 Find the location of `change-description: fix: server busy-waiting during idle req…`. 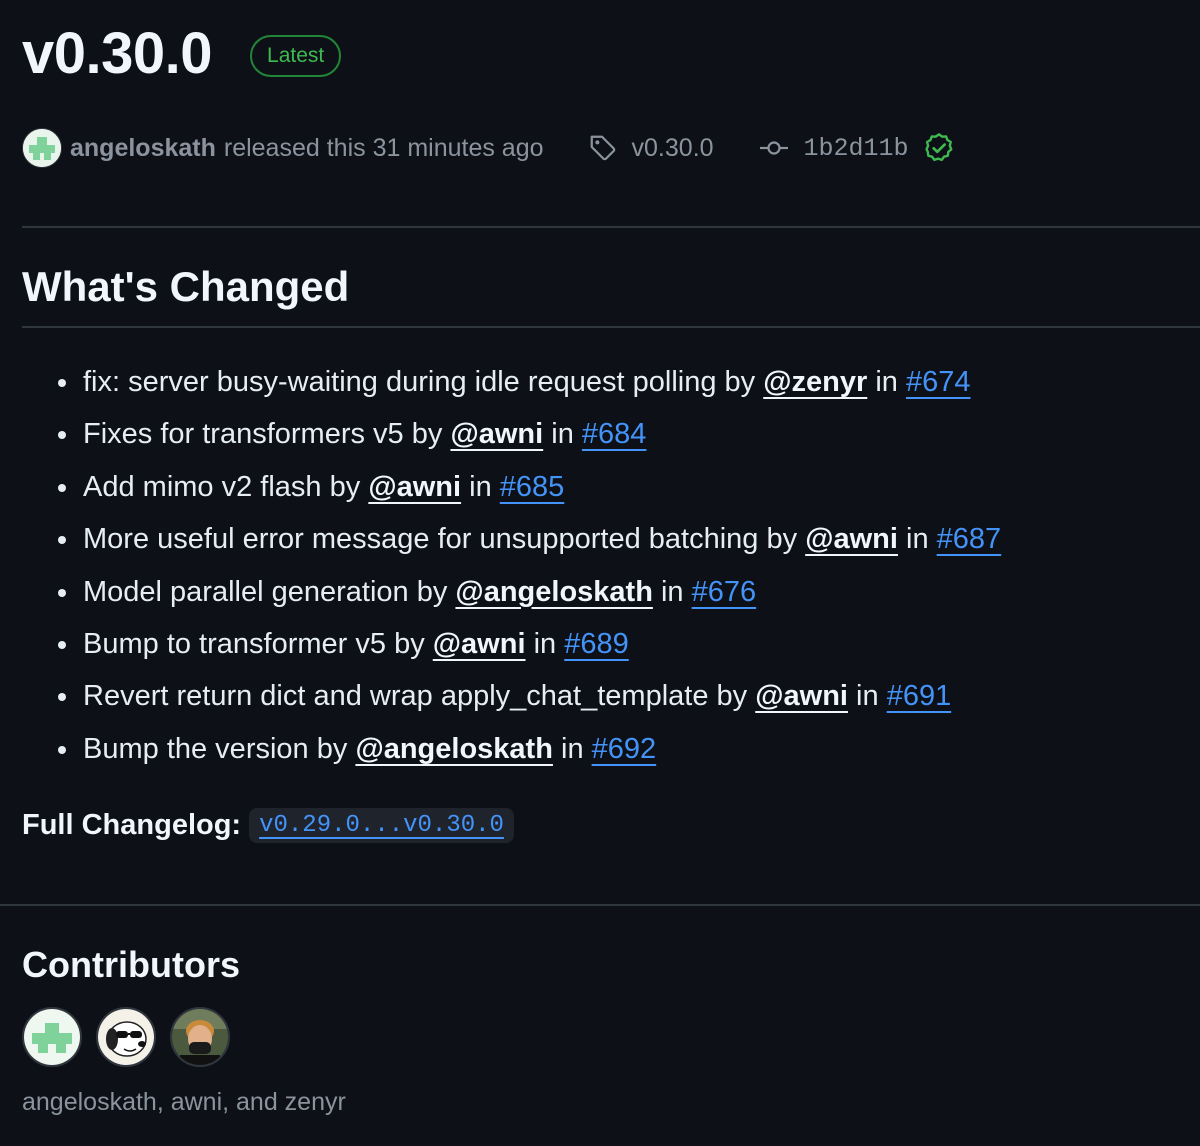

change-description: fix: server busy-waiting during idle req… is located at coordinates (400, 382).